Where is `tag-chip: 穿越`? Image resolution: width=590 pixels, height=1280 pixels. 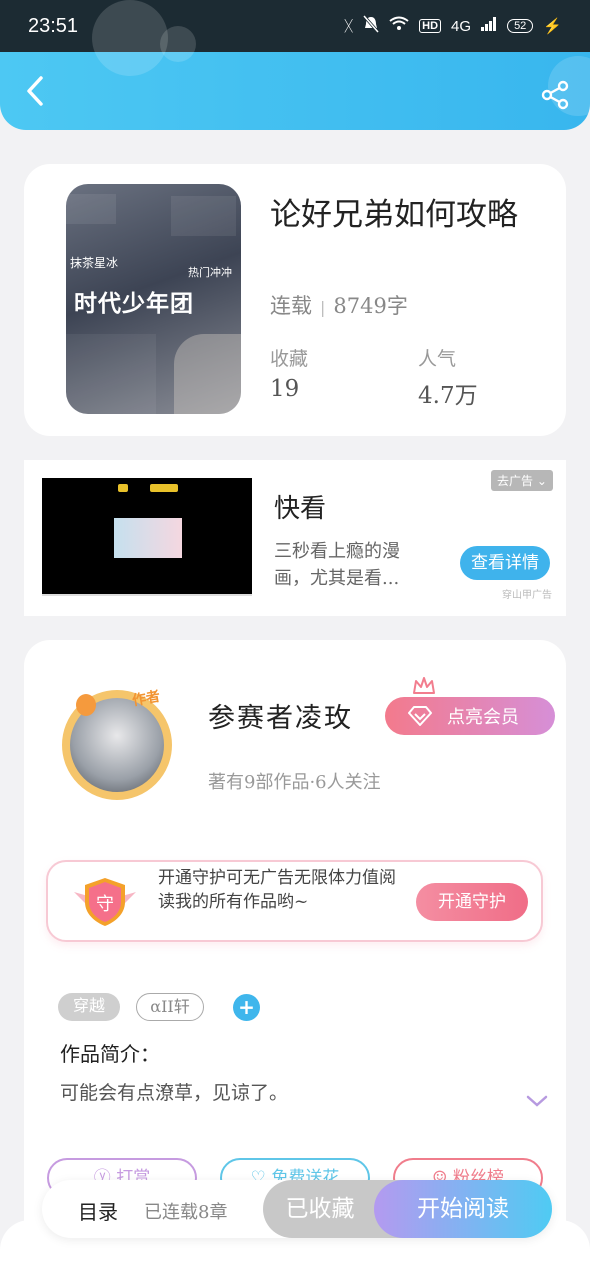 tag-chip: 穿越 is located at coordinates (89, 1007).